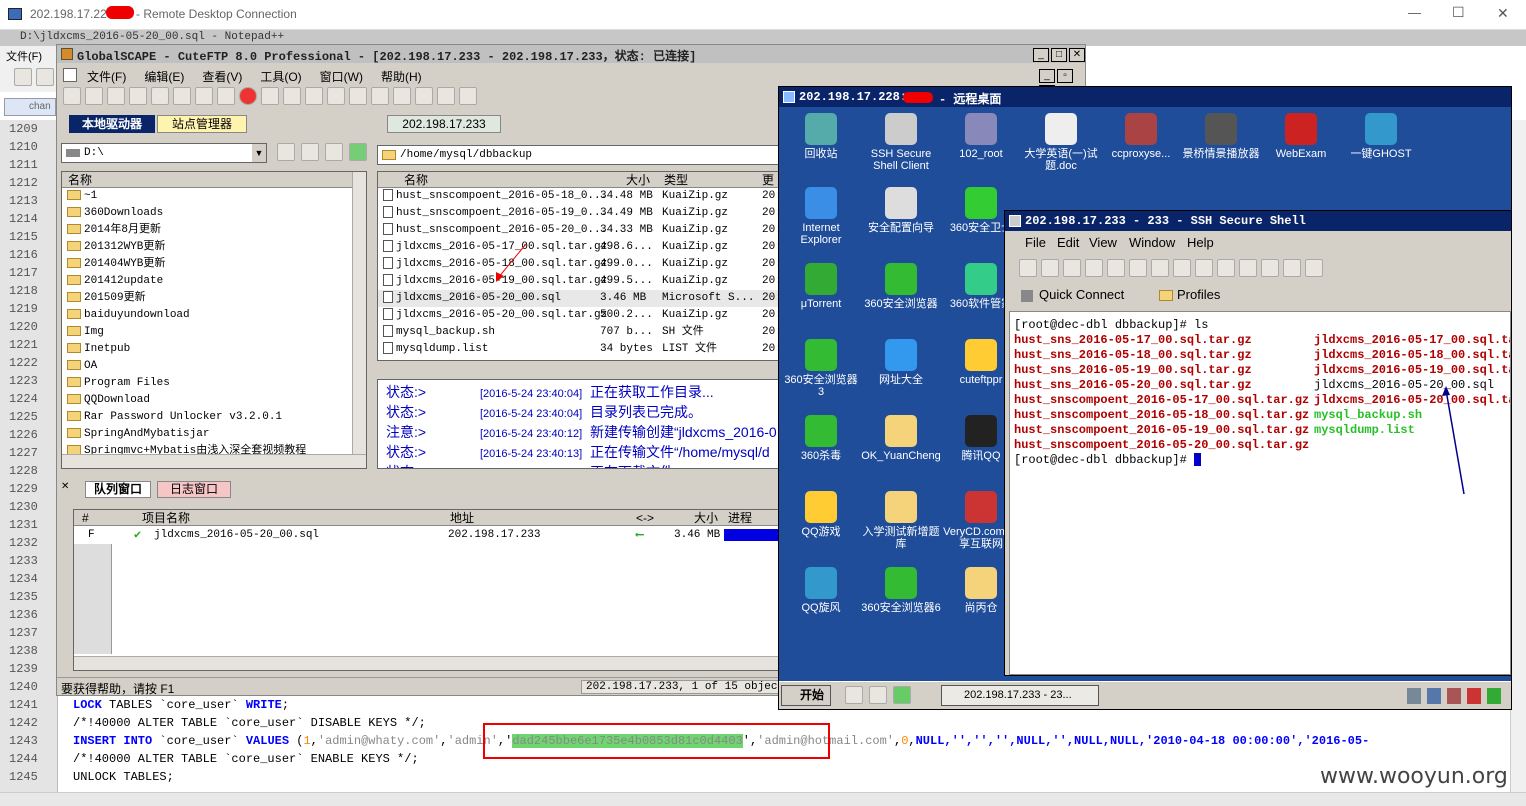  What do you see at coordinates (214, 298) in the screenshot?
I see `local-folder-item: 201509更新` at bounding box center [214, 298].